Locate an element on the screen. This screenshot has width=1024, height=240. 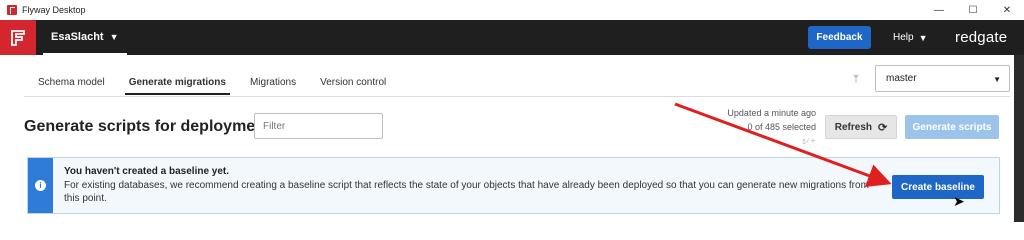
refresh-button: Refresh ⟳ is located at coordinates (861, 127).